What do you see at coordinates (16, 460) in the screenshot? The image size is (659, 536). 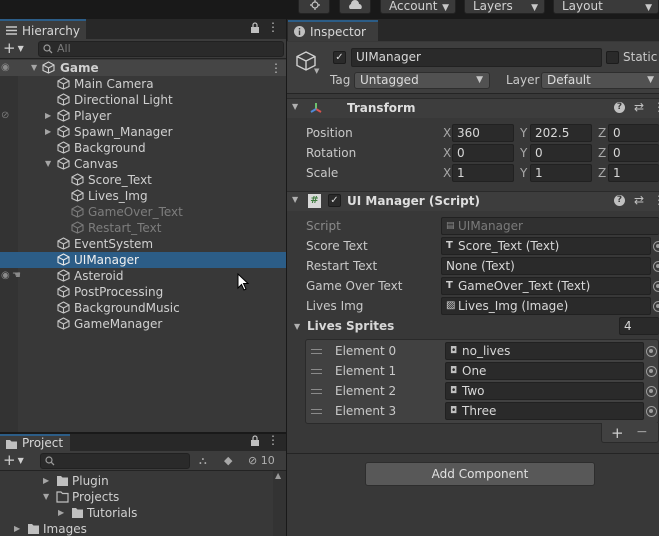 I see `create-asset-button: + ▼` at bounding box center [16, 460].